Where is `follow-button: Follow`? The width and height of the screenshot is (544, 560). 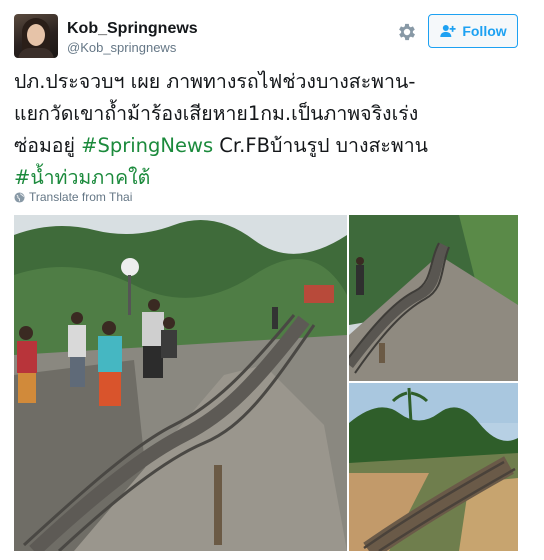
follow-button: Follow is located at coordinates (473, 31).